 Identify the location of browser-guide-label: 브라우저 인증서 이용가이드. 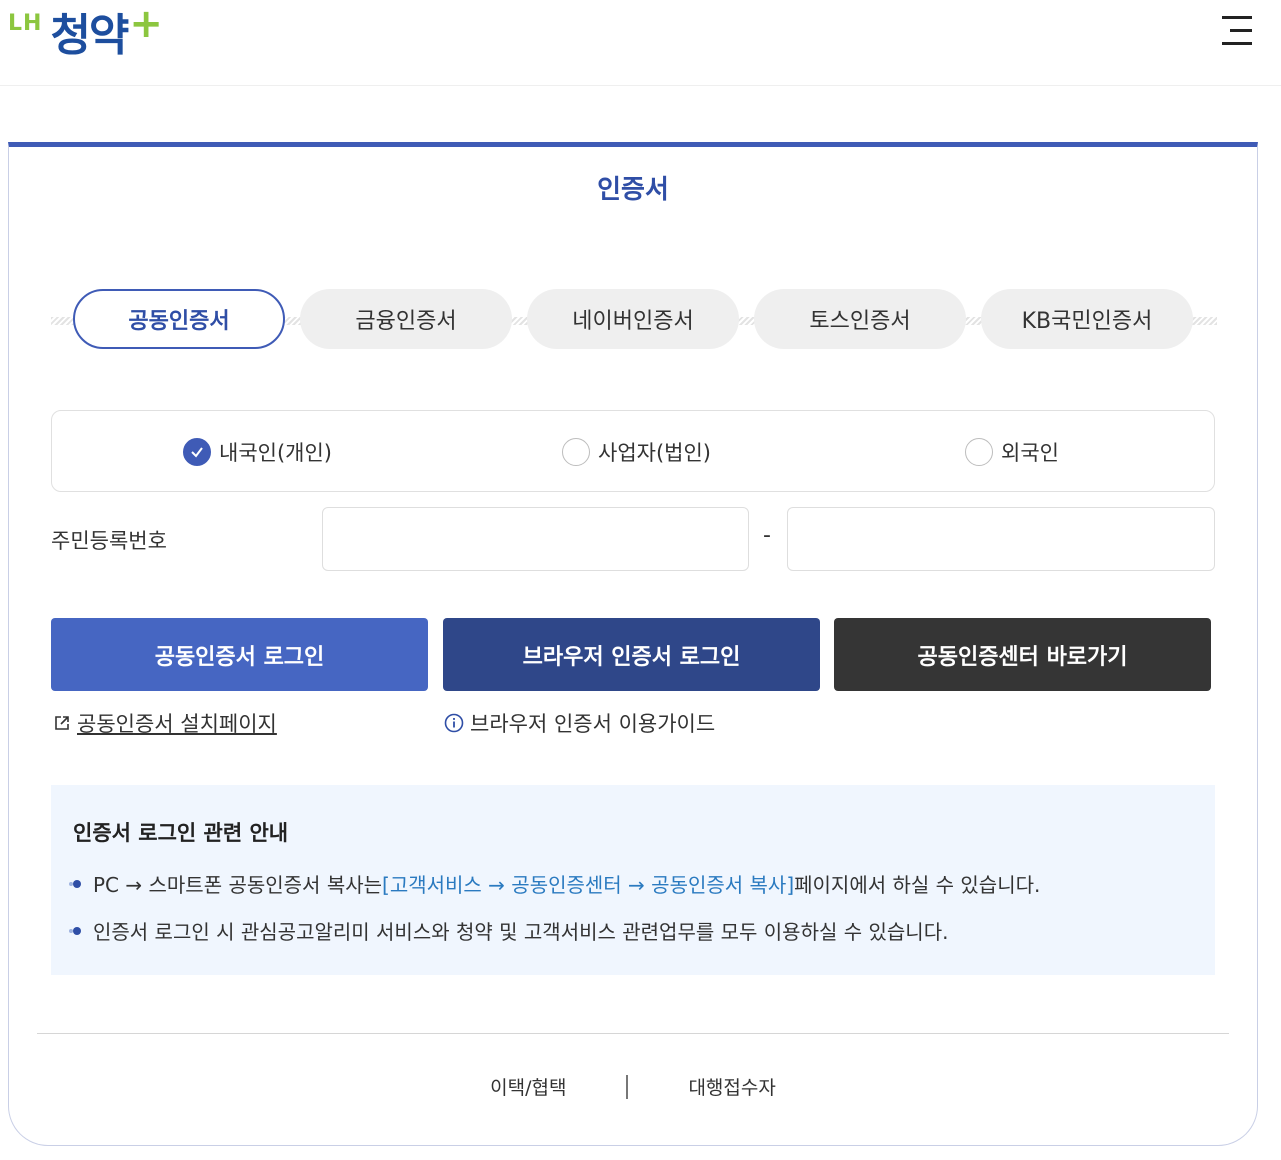
(593, 724).